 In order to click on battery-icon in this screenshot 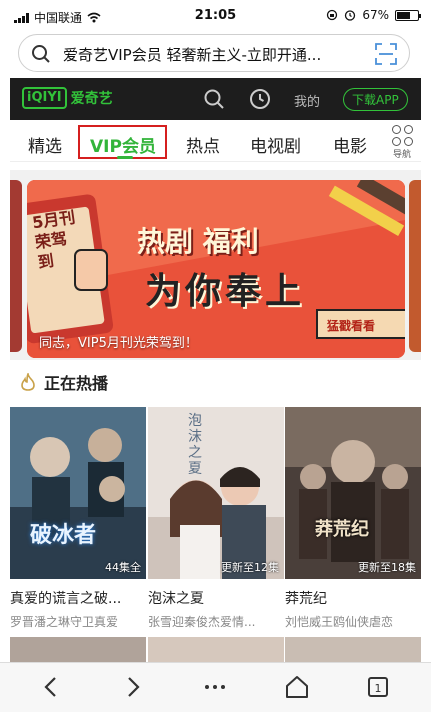, I will do `click(408, 15)`.